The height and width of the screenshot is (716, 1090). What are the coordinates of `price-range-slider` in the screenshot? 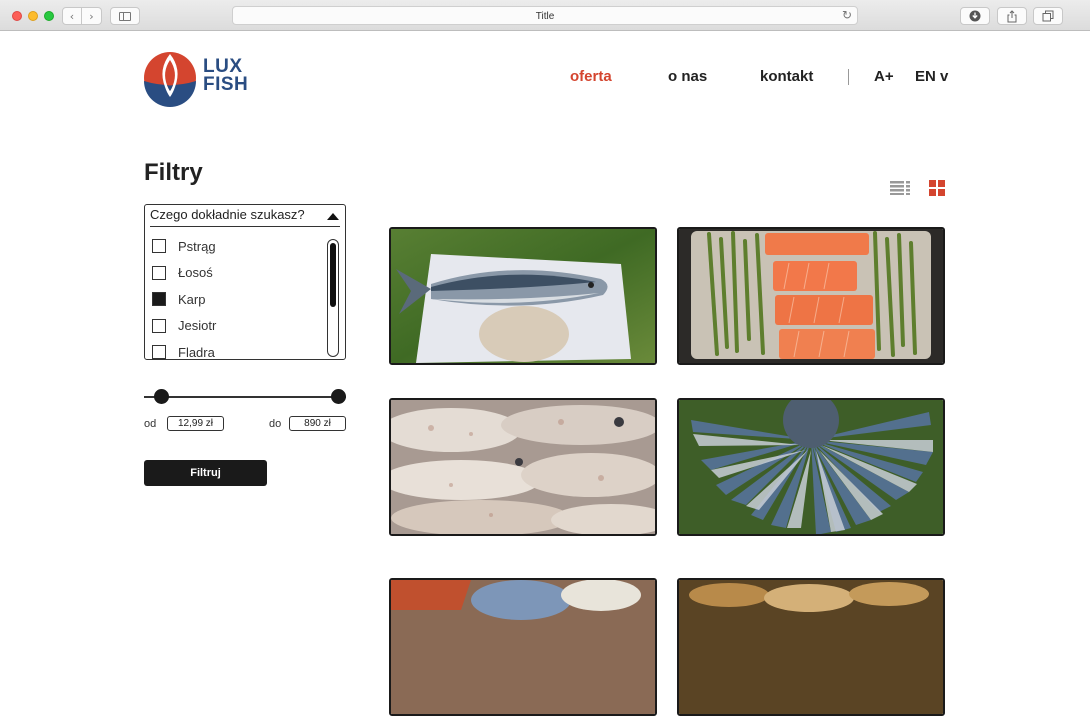 It's located at (245, 396).